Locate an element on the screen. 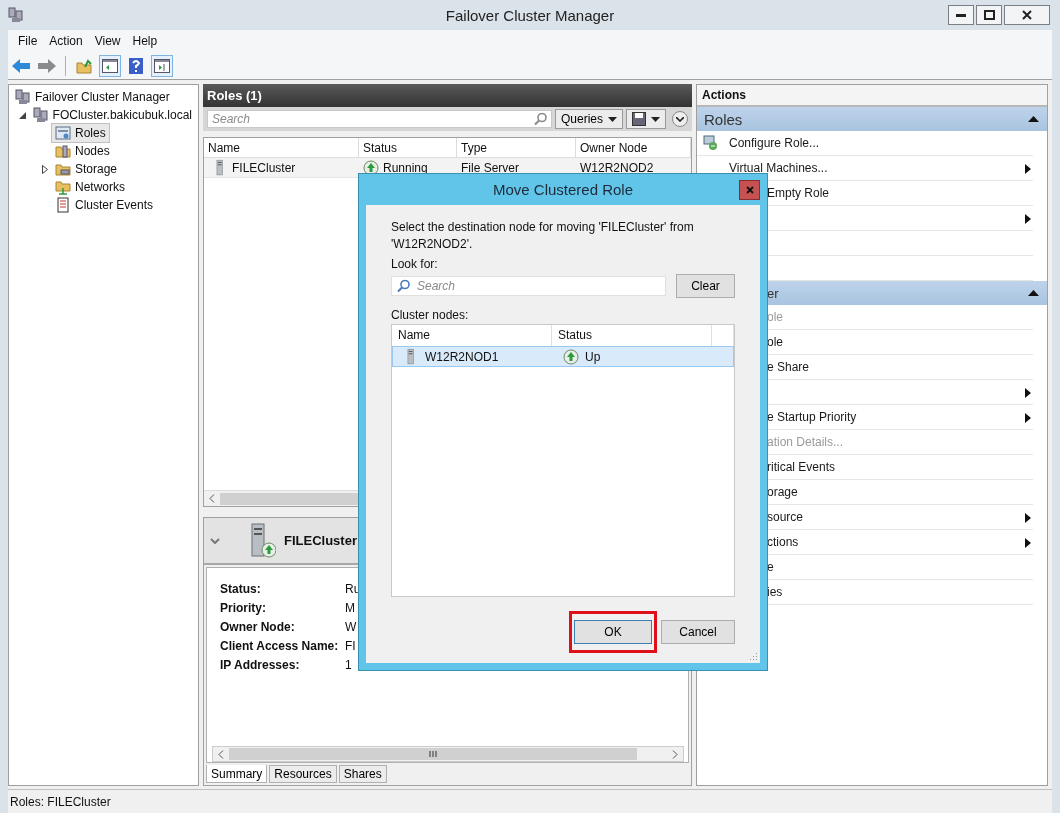 Image resolution: width=1060 pixels, height=813 pixels. expand-button is located at coordinates (680, 119).